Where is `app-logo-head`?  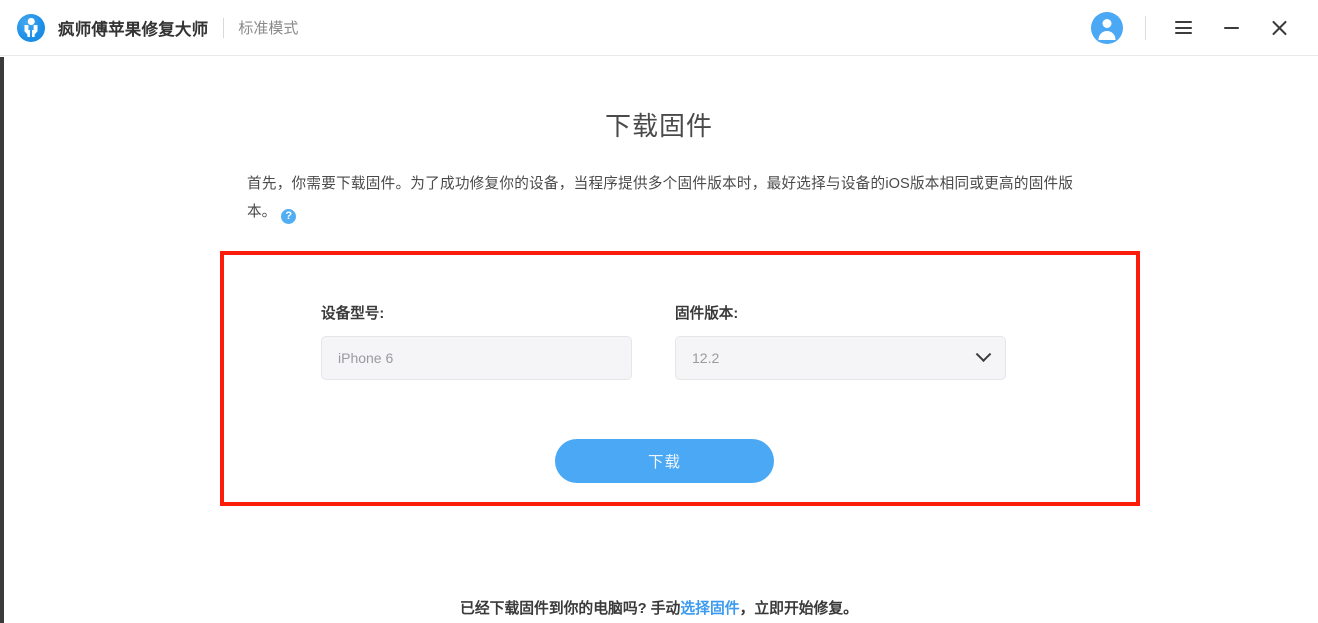 app-logo-head is located at coordinates (31, 21).